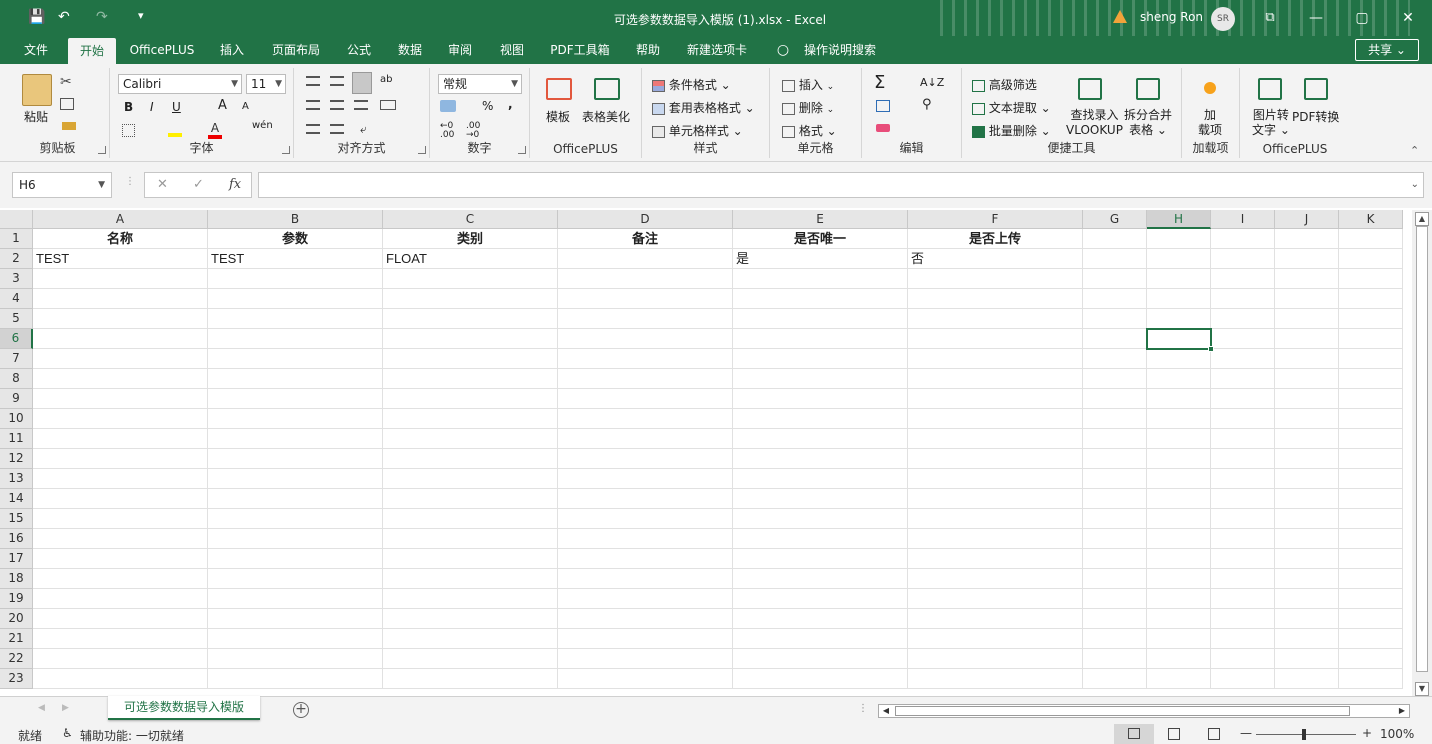  I want to click on cell-e20, so click(820, 619).